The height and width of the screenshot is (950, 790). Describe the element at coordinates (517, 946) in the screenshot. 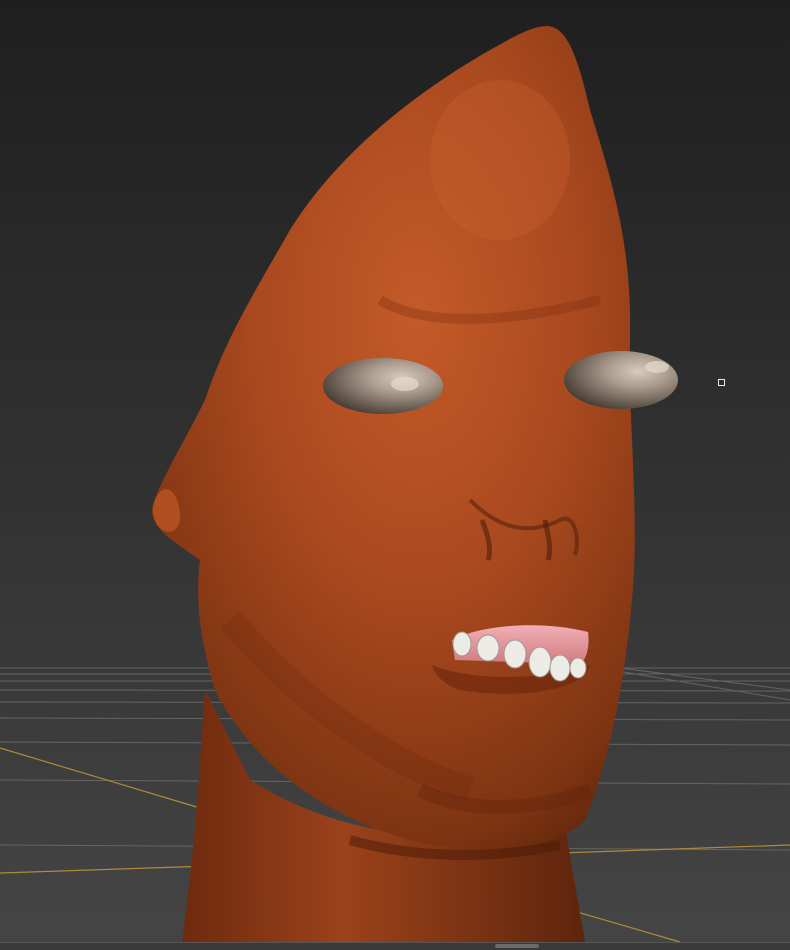

I see `viewport-scroll-handle` at that location.